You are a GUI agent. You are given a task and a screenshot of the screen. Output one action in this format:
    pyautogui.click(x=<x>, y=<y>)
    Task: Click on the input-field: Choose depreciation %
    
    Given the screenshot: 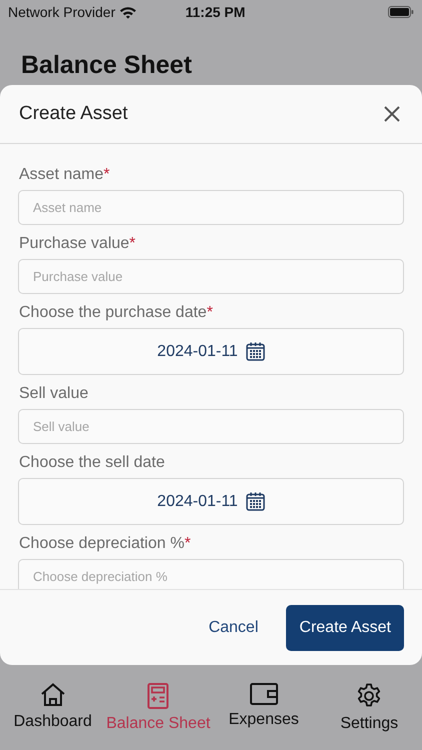 What is the action you would take?
    pyautogui.click(x=211, y=574)
    